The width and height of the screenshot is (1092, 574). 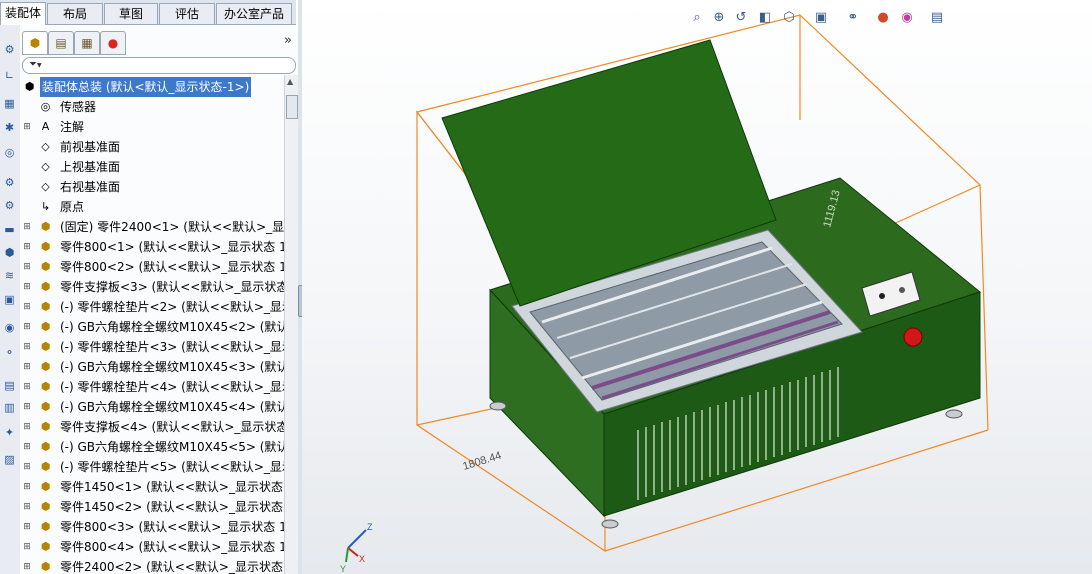 What do you see at coordinates (152, 207) in the screenshot?
I see `tree-item: ↳ 原点` at bounding box center [152, 207].